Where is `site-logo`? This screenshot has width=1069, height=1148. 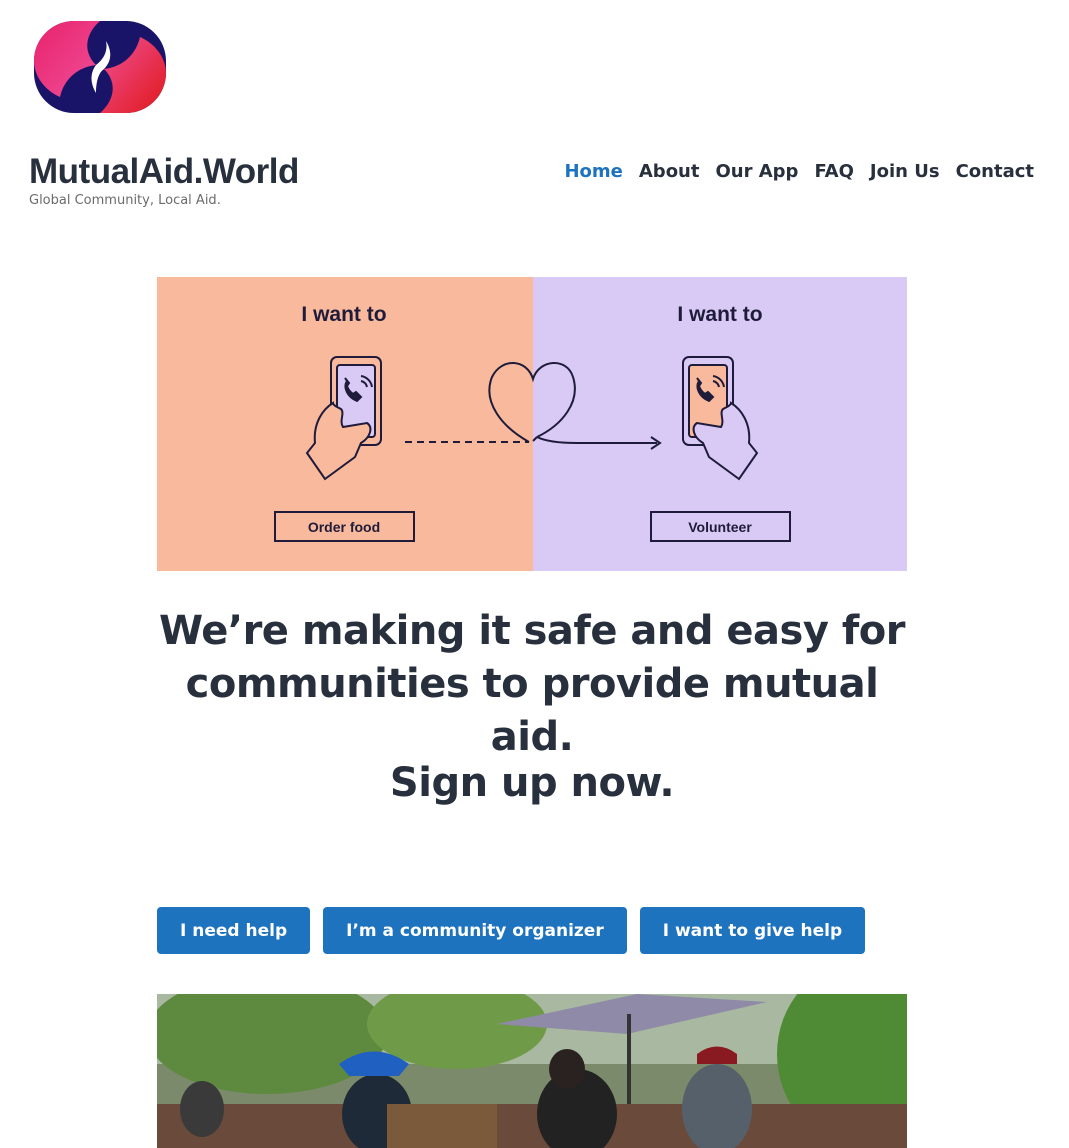 site-logo is located at coordinates (100, 67).